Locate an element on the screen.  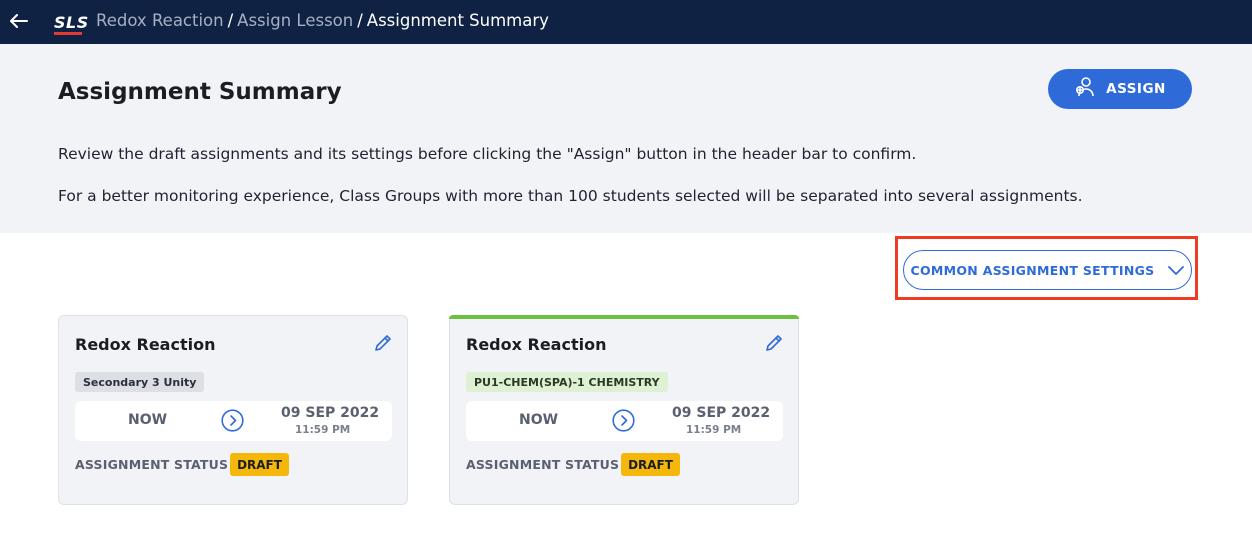
breadcrumb-item-lesson: Redox Reaction is located at coordinates (160, 20).